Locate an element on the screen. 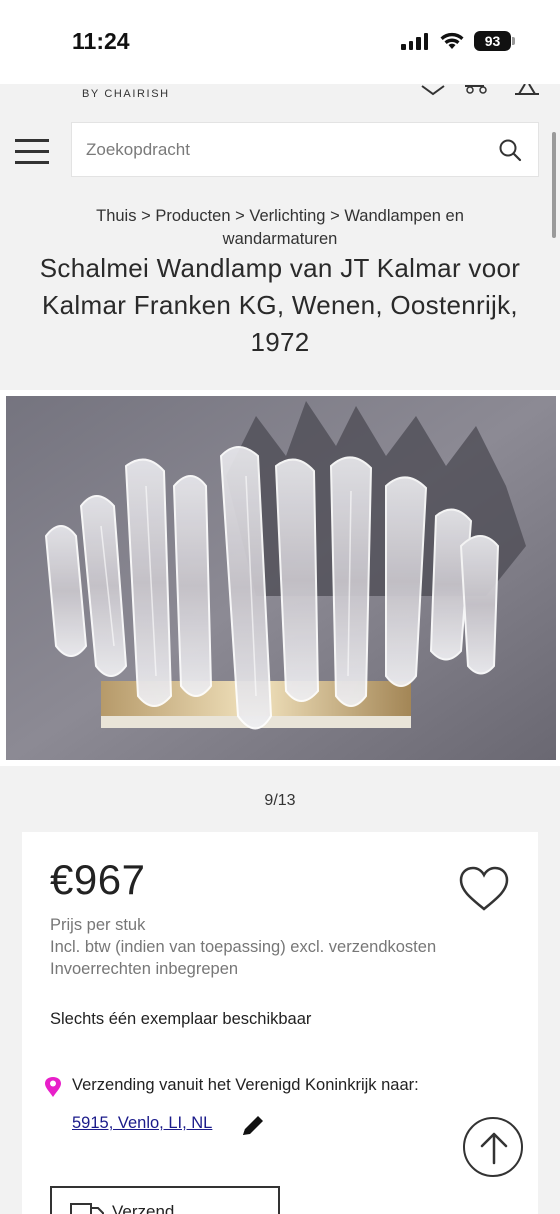 This screenshot has width=560, height=1214. availability-text: Slechts één exemplaar beschikbaar is located at coordinates (181, 1019).